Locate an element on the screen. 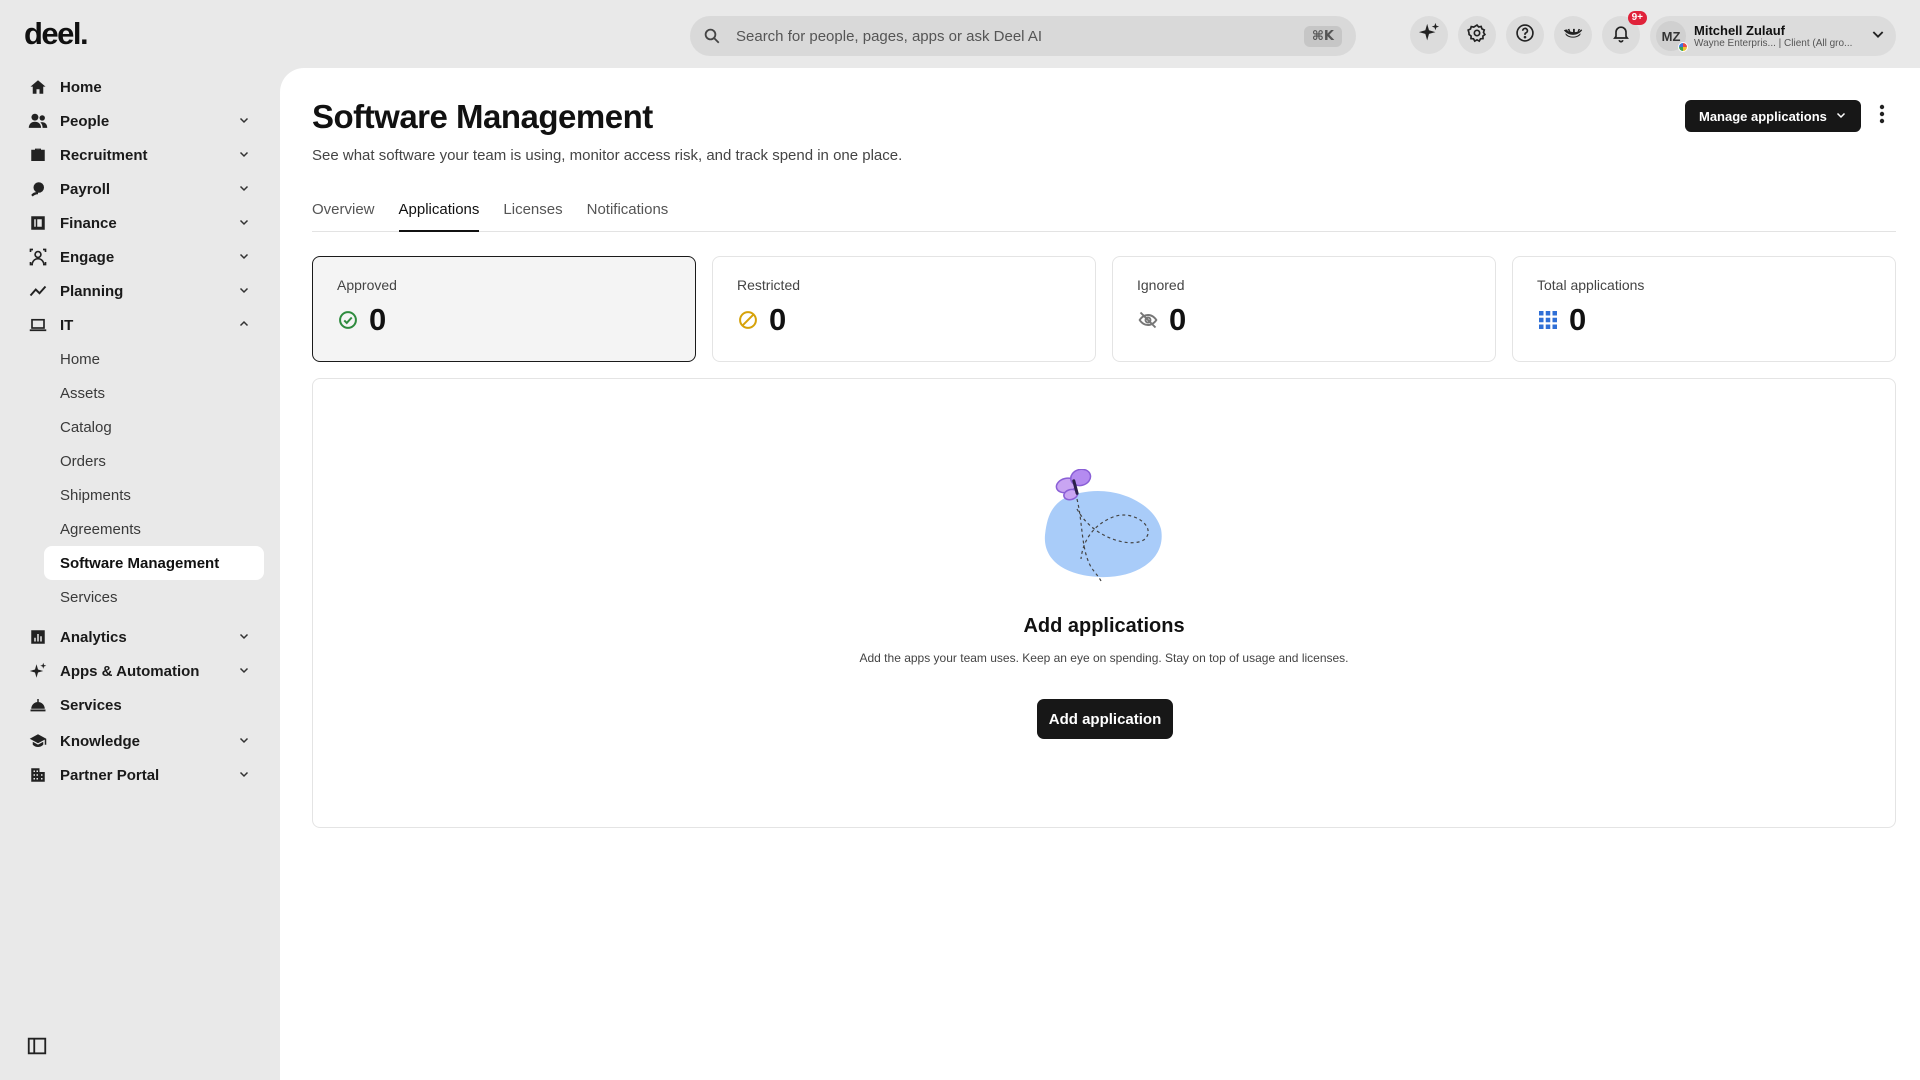 The image size is (1920, 1080). sidebar-item-label: Recruitment is located at coordinates (104, 155).